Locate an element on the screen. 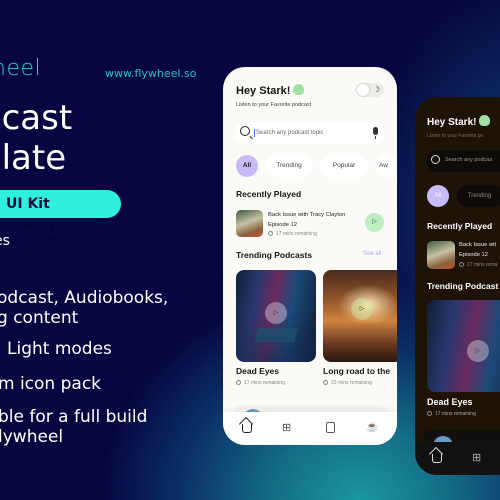  feature-item: m icon pack is located at coordinates (50, 384).